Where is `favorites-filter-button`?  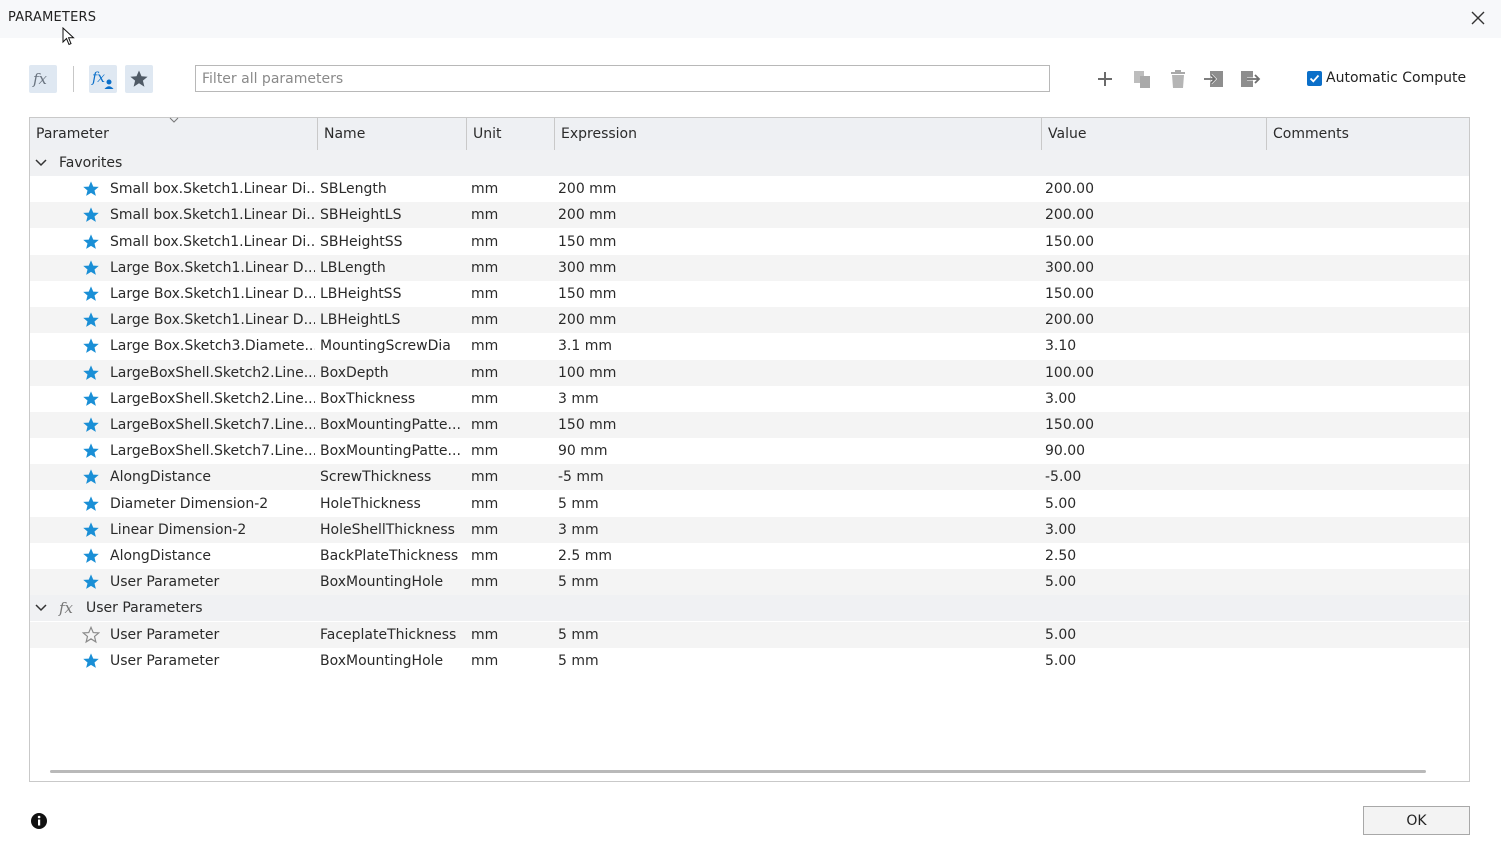
favorites-filter-button is located at coordinates (139, 79).